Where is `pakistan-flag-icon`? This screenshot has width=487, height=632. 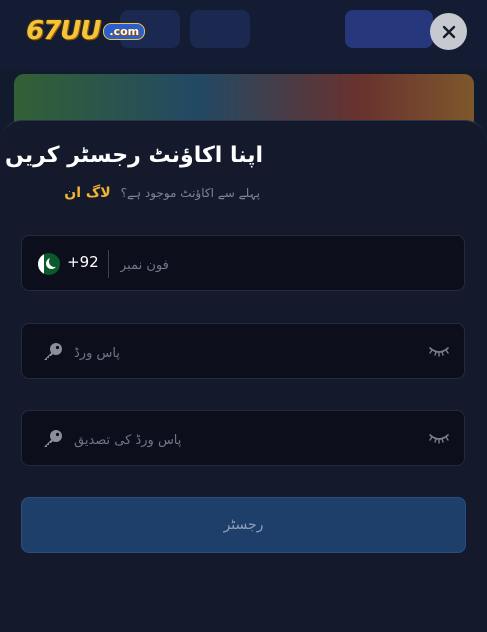
pakistan-flag-icon is located at coordinates (49, 264).